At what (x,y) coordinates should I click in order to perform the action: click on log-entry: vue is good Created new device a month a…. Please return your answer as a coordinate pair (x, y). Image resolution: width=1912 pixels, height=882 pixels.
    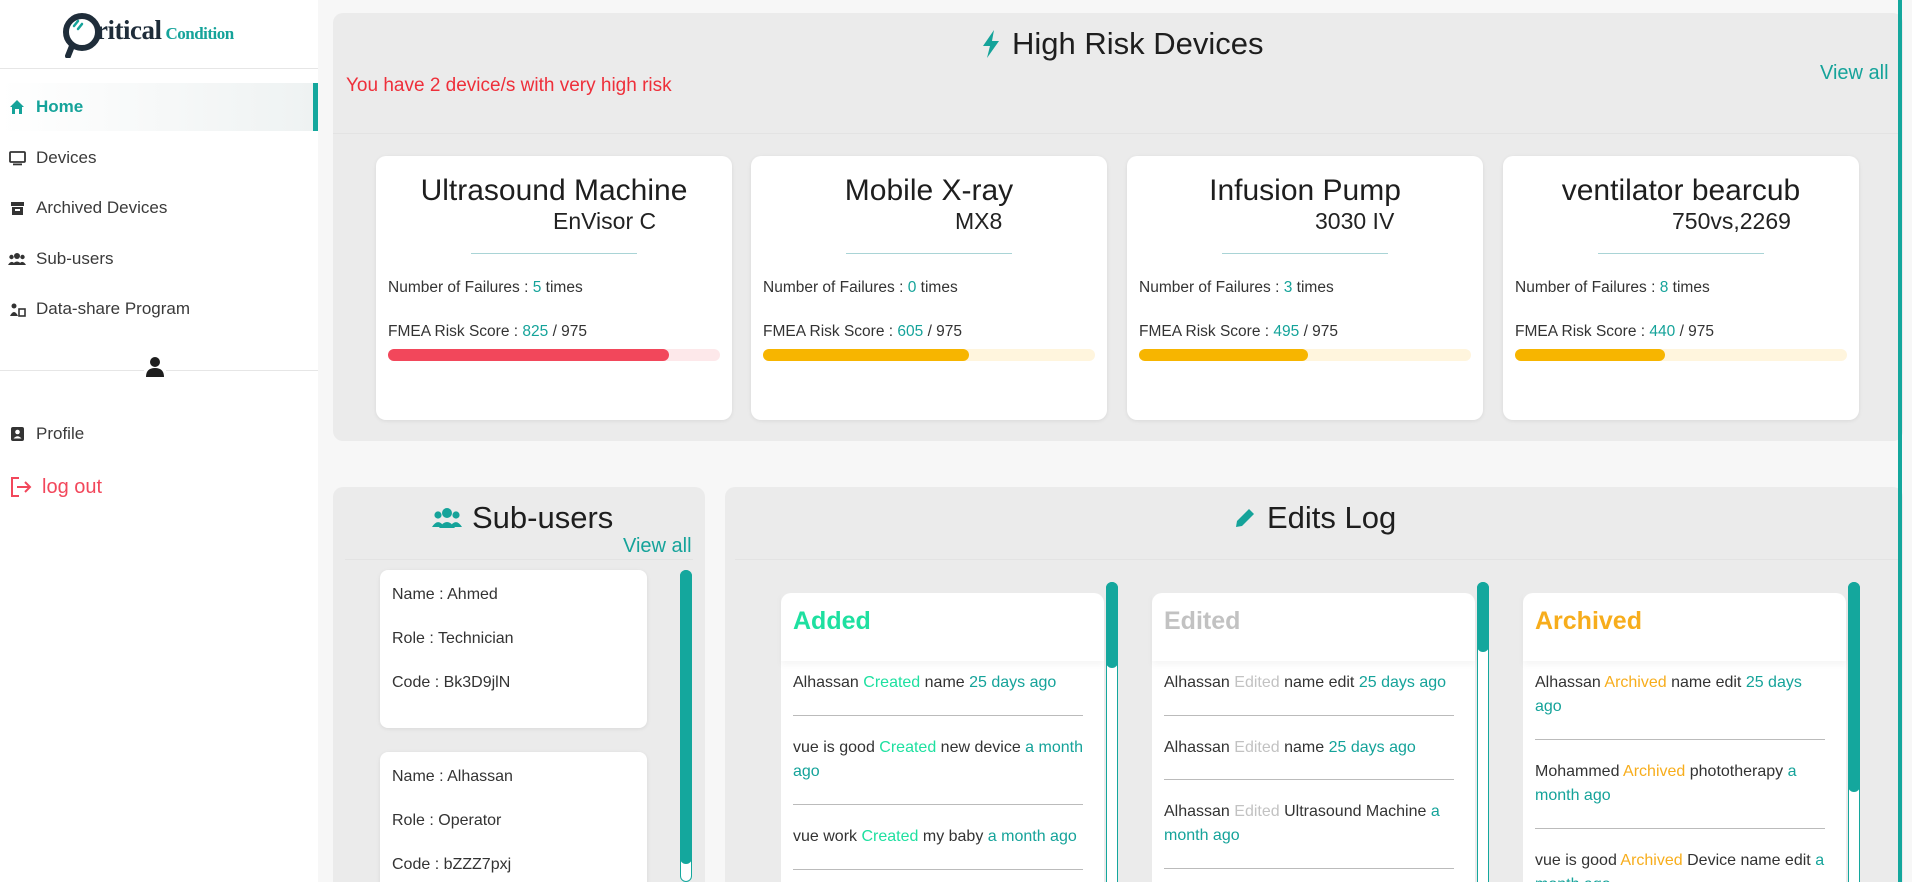
    Looking at the image, I should click on (938, 759).